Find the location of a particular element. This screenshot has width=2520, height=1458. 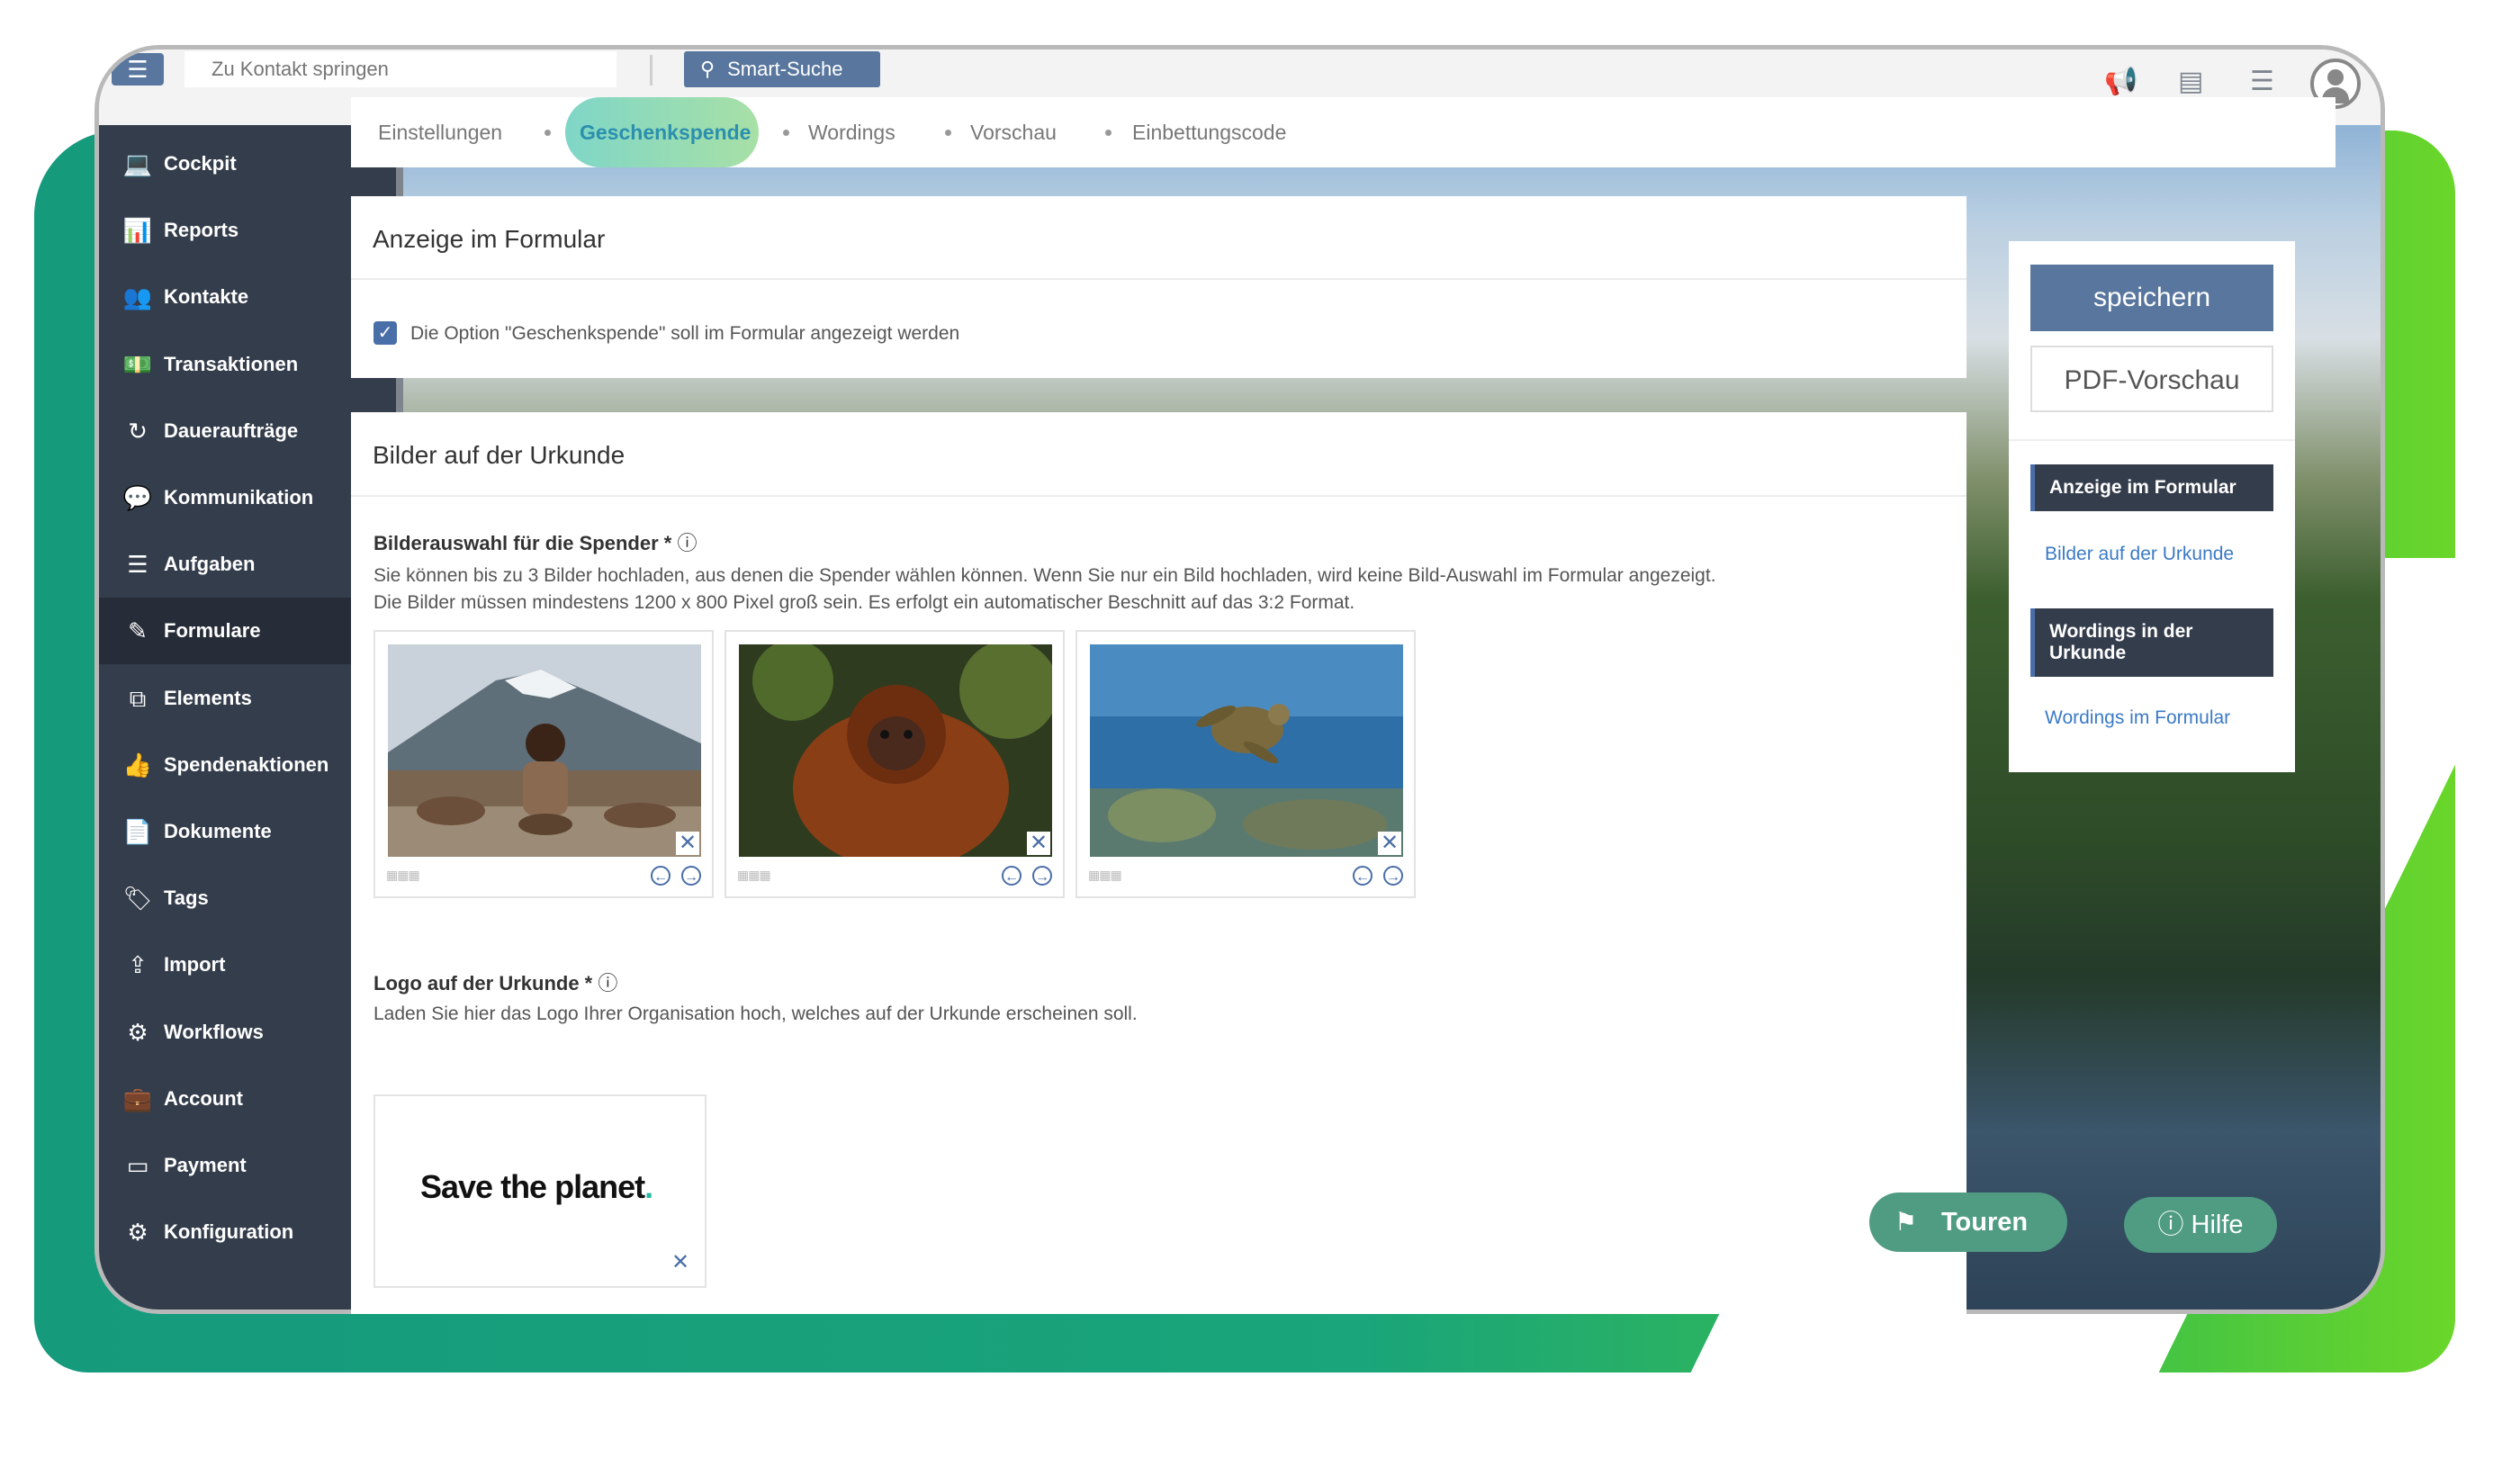

remove-logo-button: ✕ is located at coordinates (681, 1262).